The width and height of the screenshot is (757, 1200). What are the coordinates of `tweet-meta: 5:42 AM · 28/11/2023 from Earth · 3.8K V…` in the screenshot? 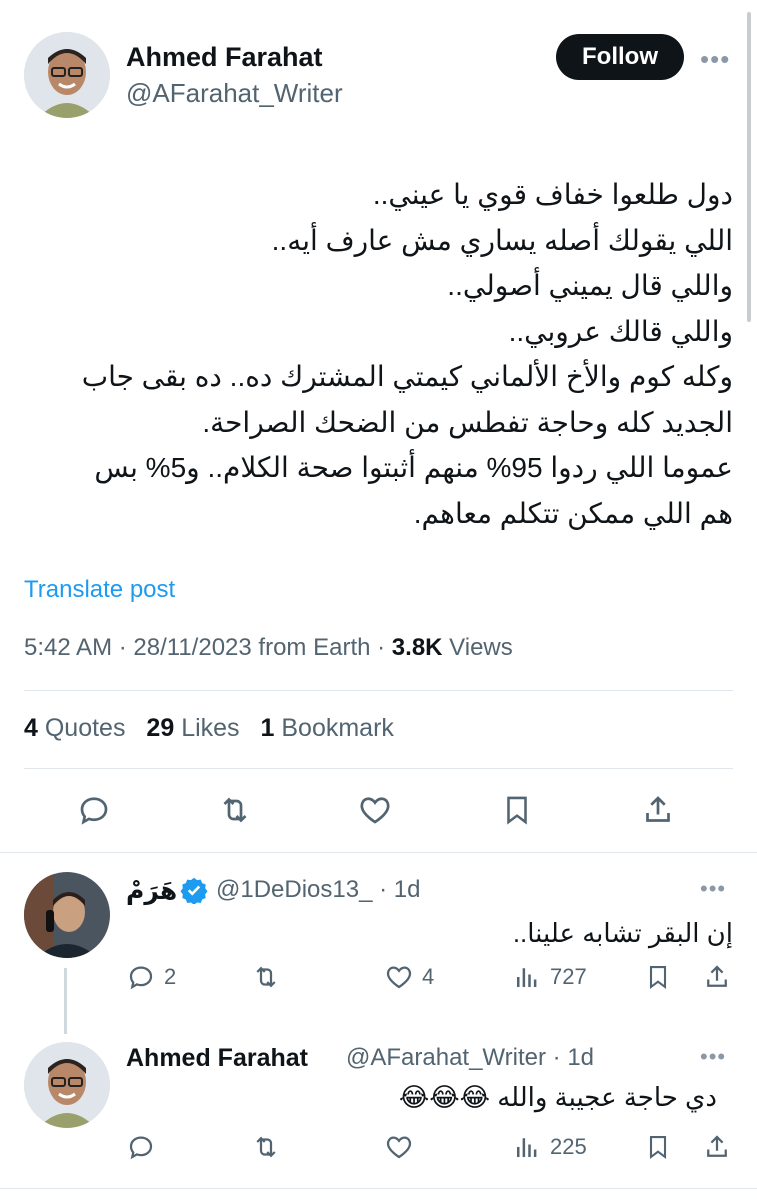 It's located at (268, 648).